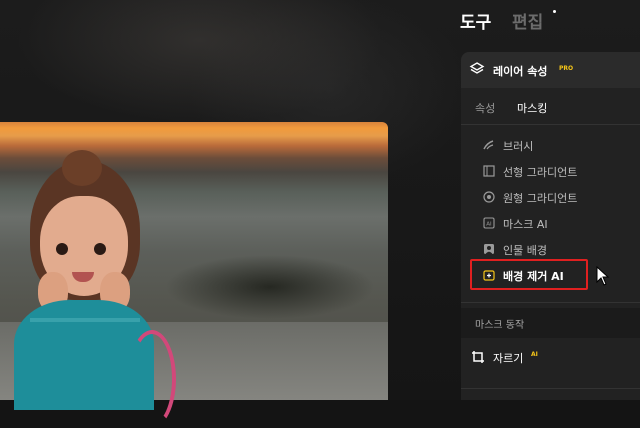 This screenshot has height=428, width=640. What do you see at coordinates (532, 108) in the screenshot?
I see `tab-masking: 마스킹` at bounding box center [532, 108].